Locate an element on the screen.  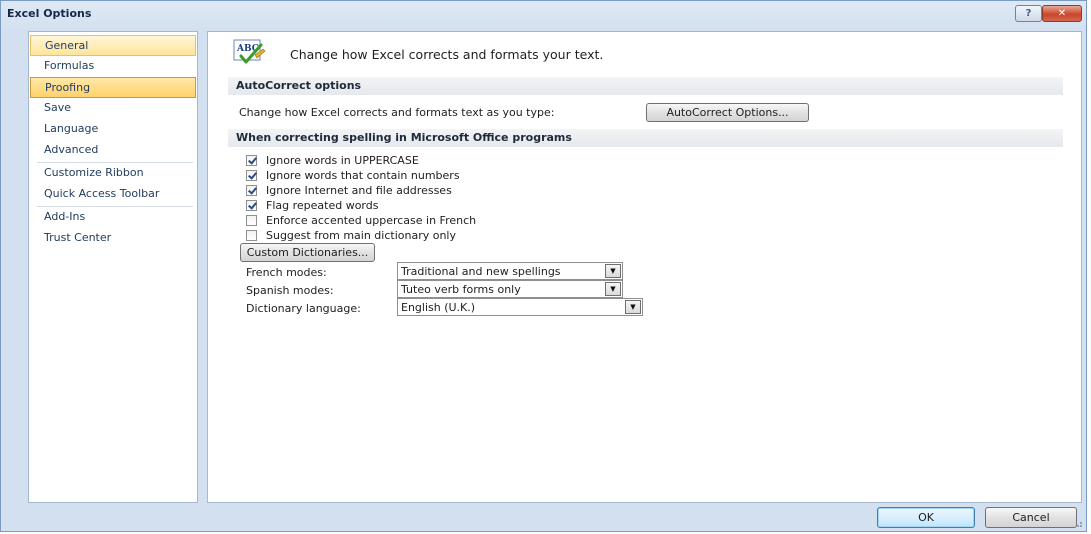
title-bar: Excel Options ? ✕ is located at coordinates (543, 14).